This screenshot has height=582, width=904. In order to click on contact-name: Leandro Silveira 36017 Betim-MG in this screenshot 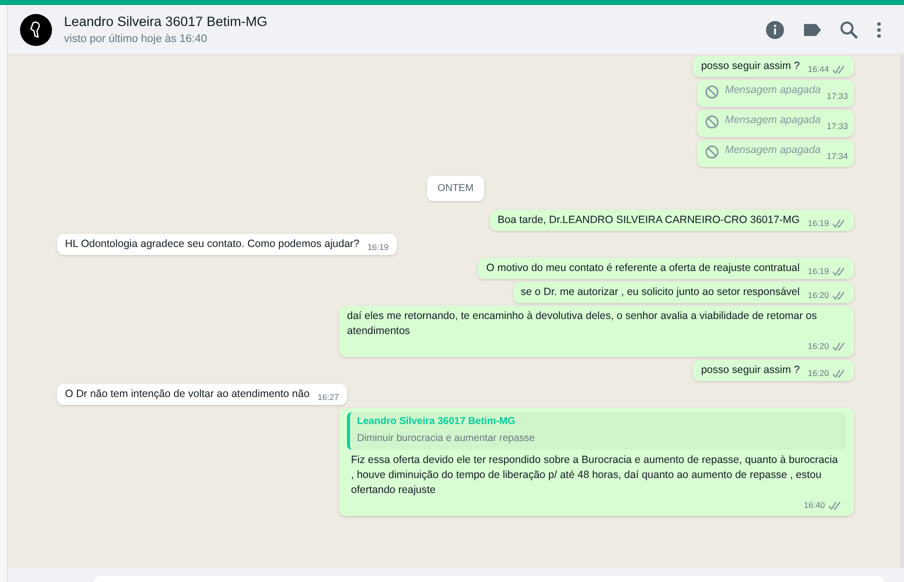, I will do `click(166, 21)`.